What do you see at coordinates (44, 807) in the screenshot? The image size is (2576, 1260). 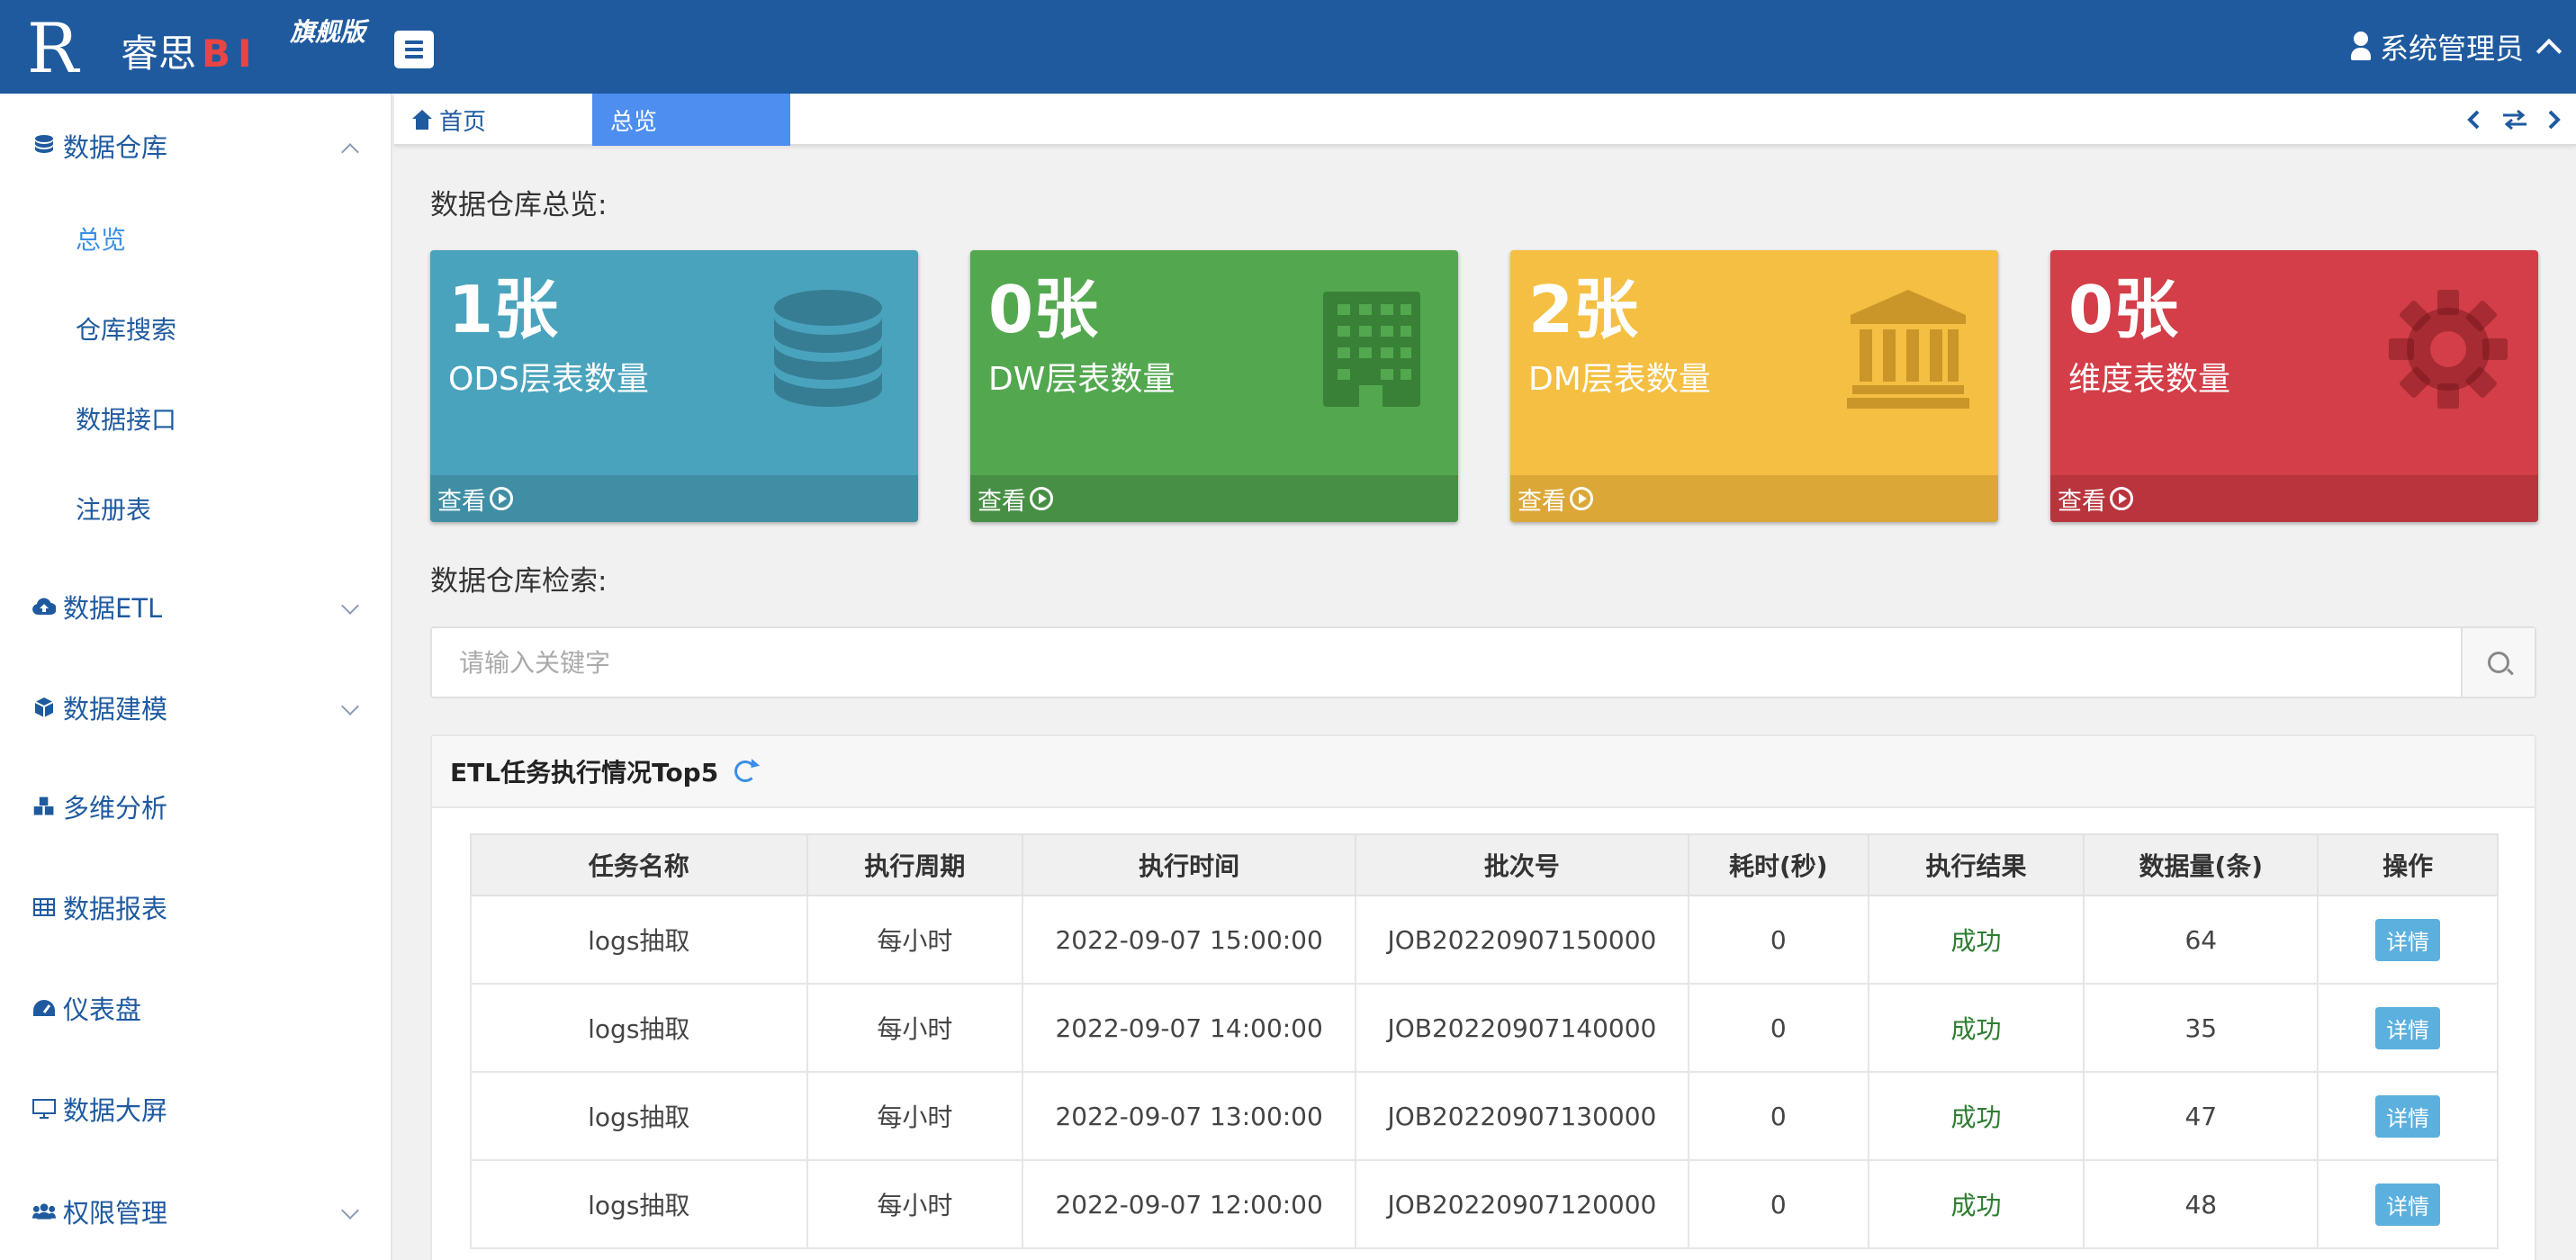 I see `cubes-icon` at bounding box center [44, 807].